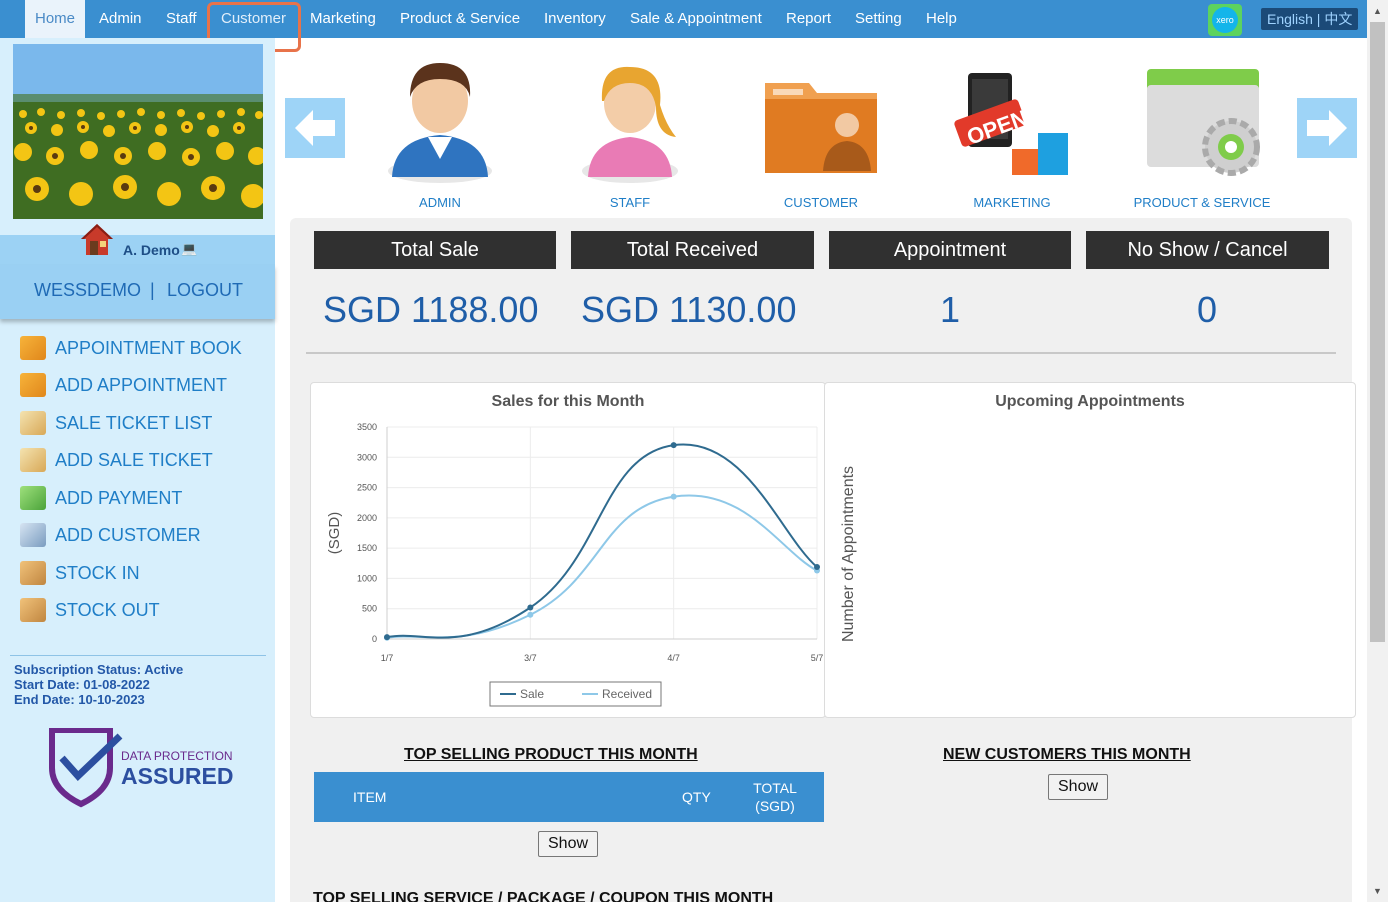 This screenshot has height=902, width=1388. I want to click on new-customers-title: NEW CUSTOMERS THIS MONTH, so click(1067, 754).